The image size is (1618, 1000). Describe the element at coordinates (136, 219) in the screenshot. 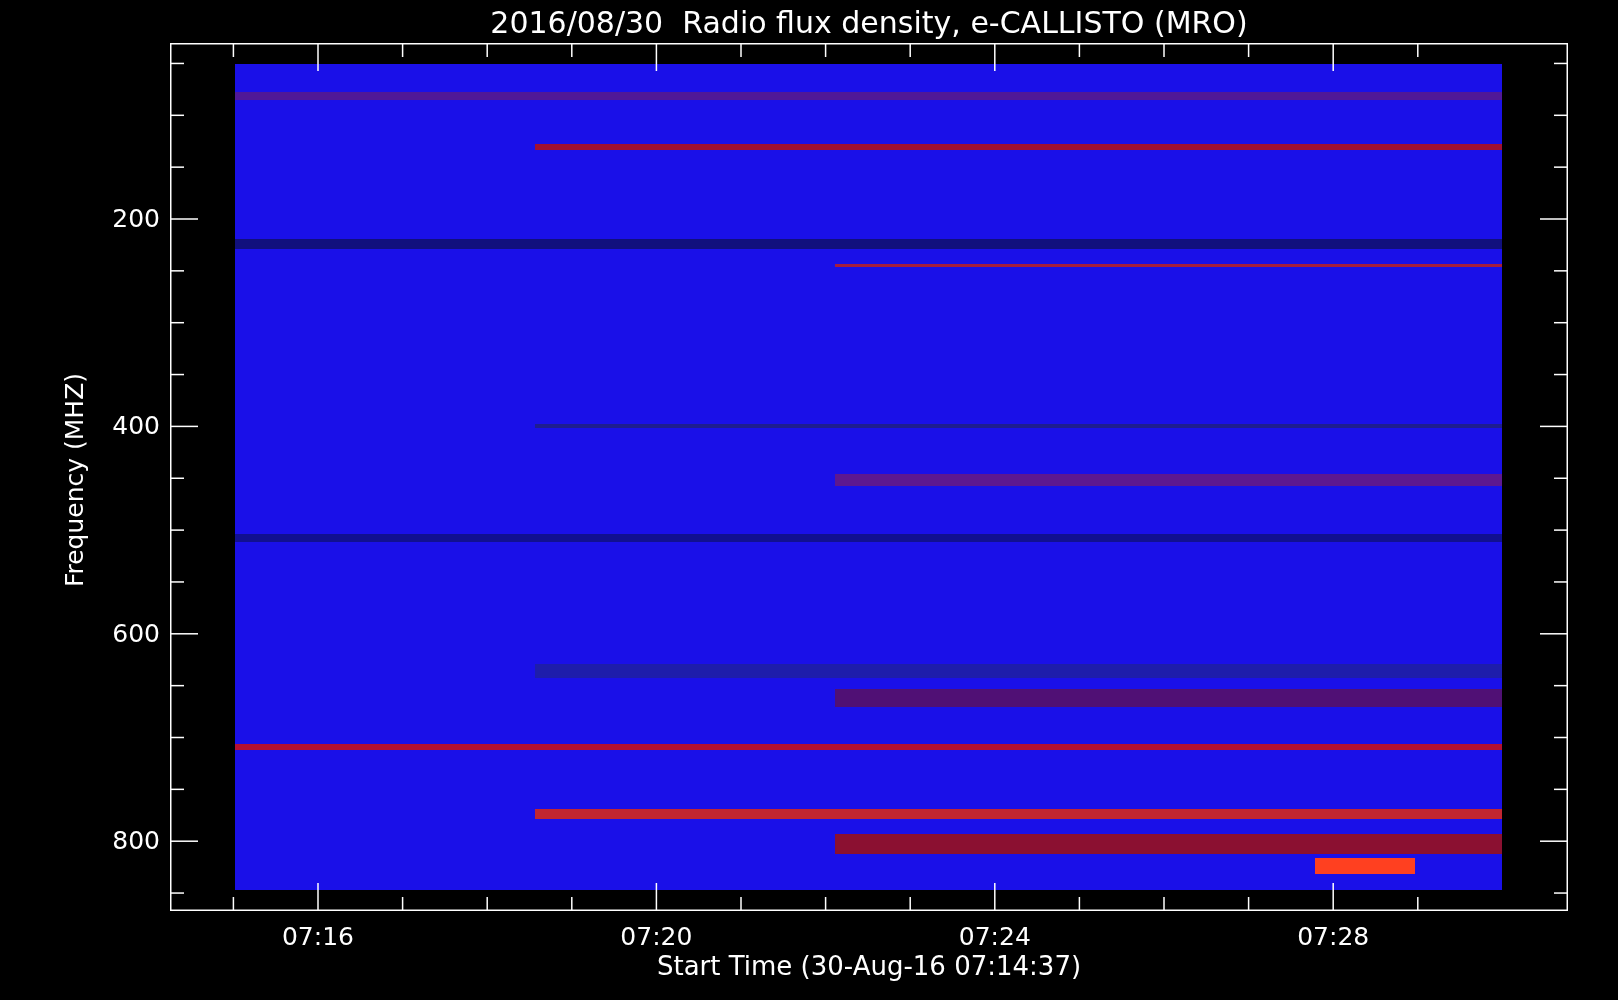

I see `y-tick-label: 200` at that location.